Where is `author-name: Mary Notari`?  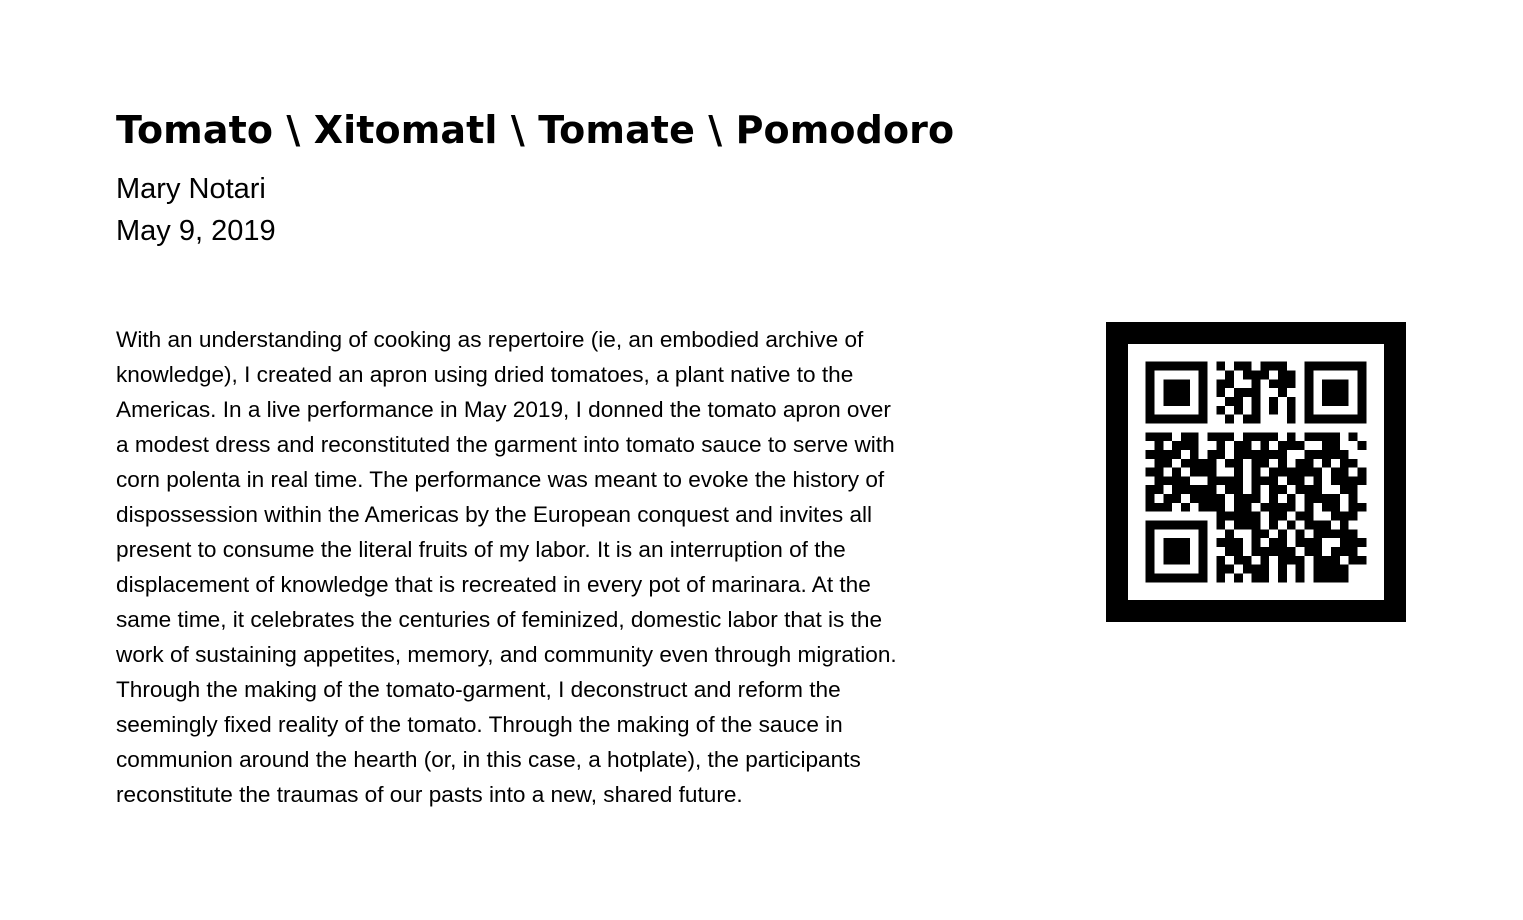 author-name: Mary Notari is located at coordinates (191, 189).